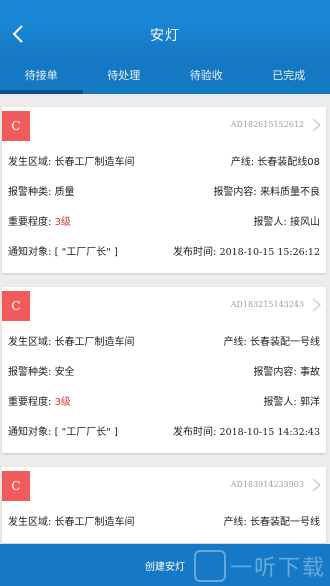  Describe the element at coordinates (267, 484) in the screenshot. I see `alarm-code: AD183914233903` at that location.